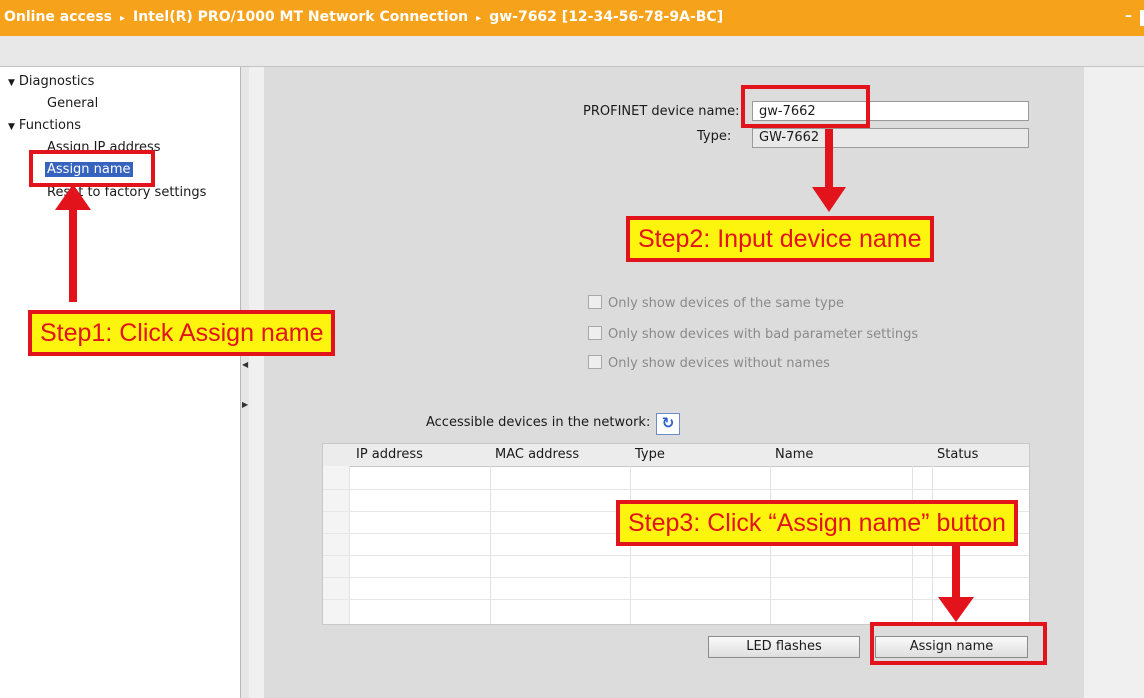 The height and width of the screenshot is (698, 1144). I want to click on callout-step3: Step3: Click “Assign name” button, so click(817, 523).